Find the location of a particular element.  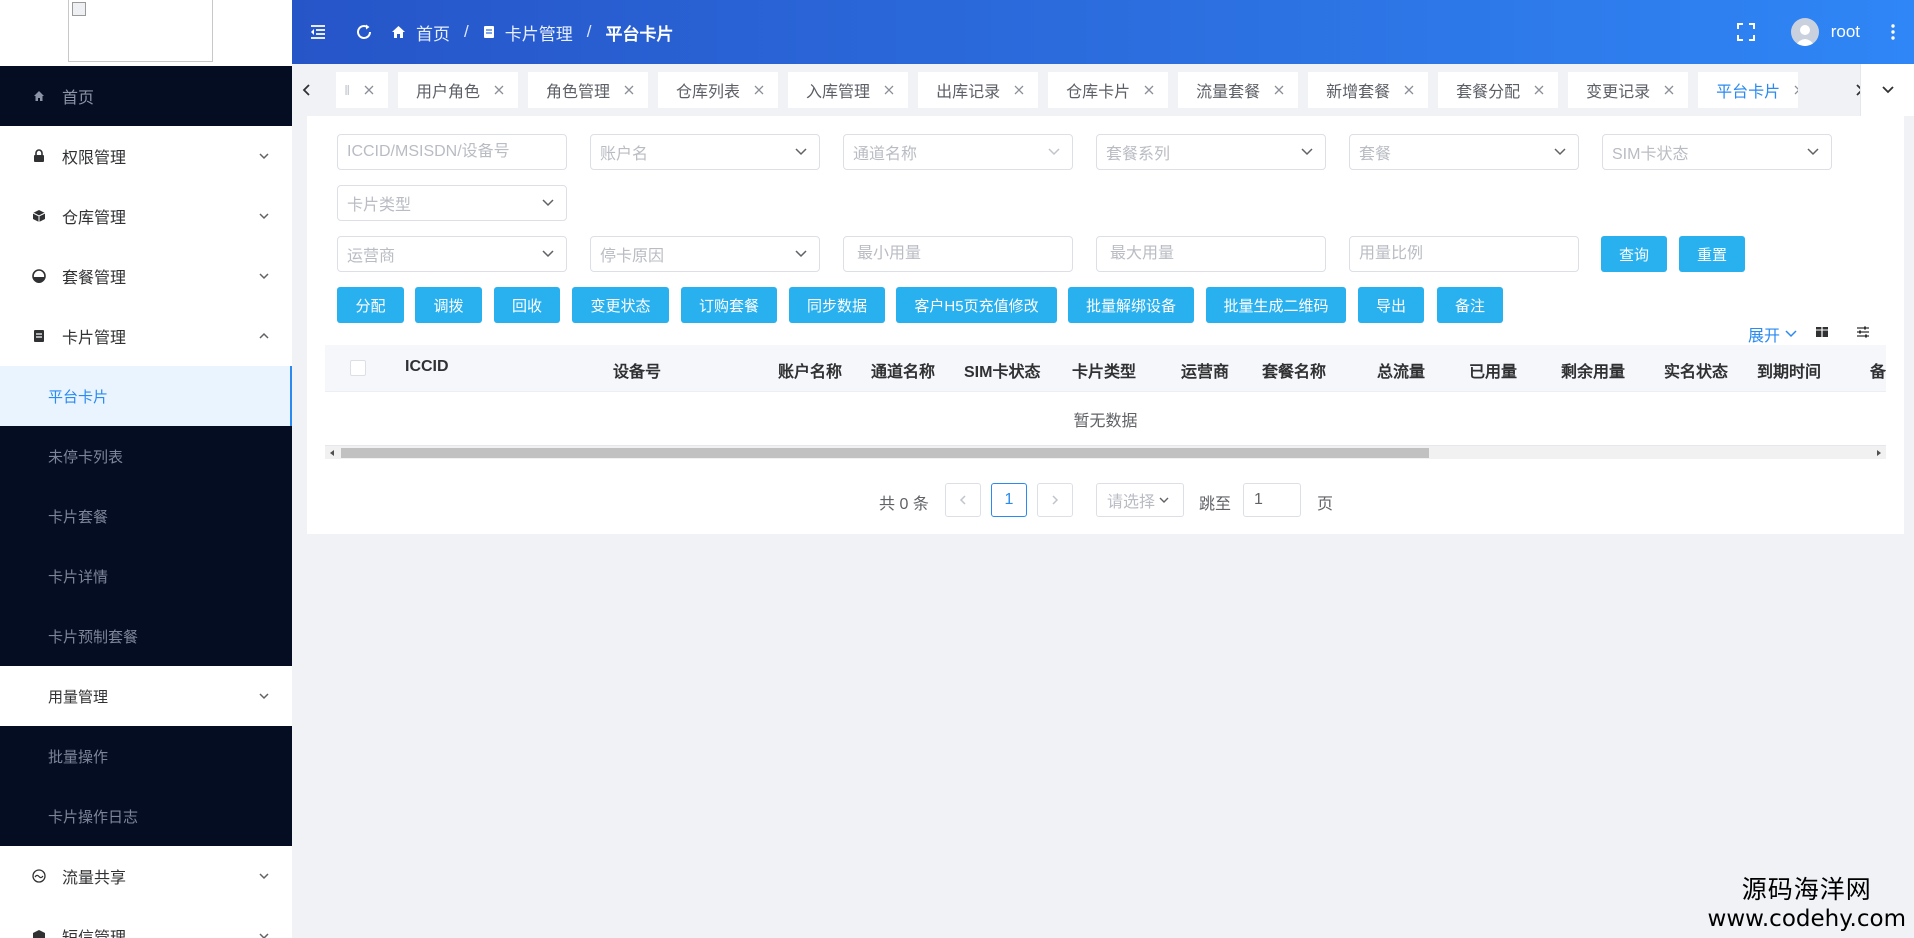

iccid-search-input is located at coordinates (452, 152).